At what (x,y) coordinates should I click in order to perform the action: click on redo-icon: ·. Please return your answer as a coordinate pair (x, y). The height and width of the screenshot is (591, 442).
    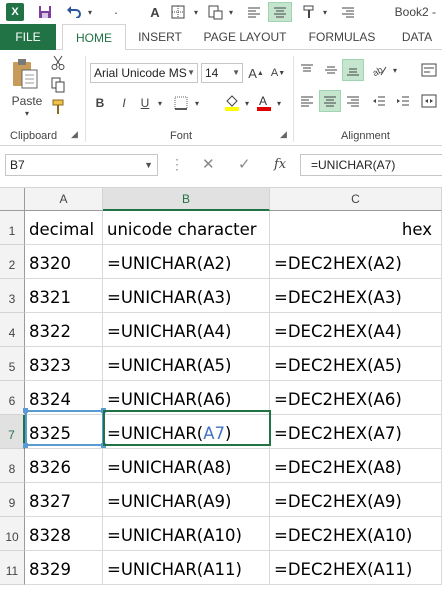
    Looking at the image, I should click on (116, 12).